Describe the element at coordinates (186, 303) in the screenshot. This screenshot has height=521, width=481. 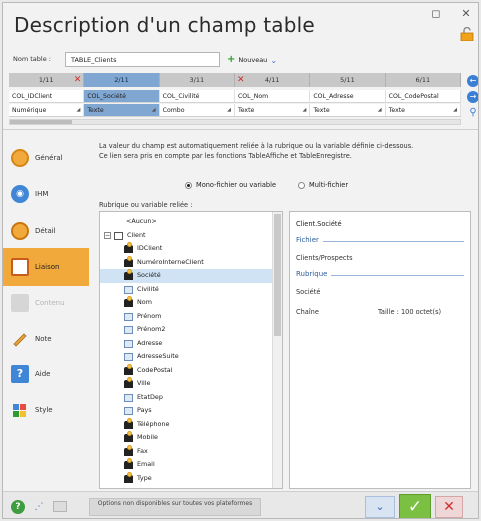
I see `tree-item: Nom` at that location.